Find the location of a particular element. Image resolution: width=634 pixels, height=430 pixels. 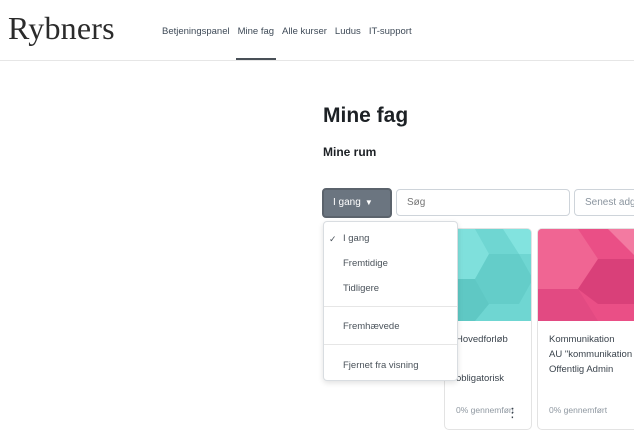

chevron-down-icon: ▼ is located at coordinates (368, 202).